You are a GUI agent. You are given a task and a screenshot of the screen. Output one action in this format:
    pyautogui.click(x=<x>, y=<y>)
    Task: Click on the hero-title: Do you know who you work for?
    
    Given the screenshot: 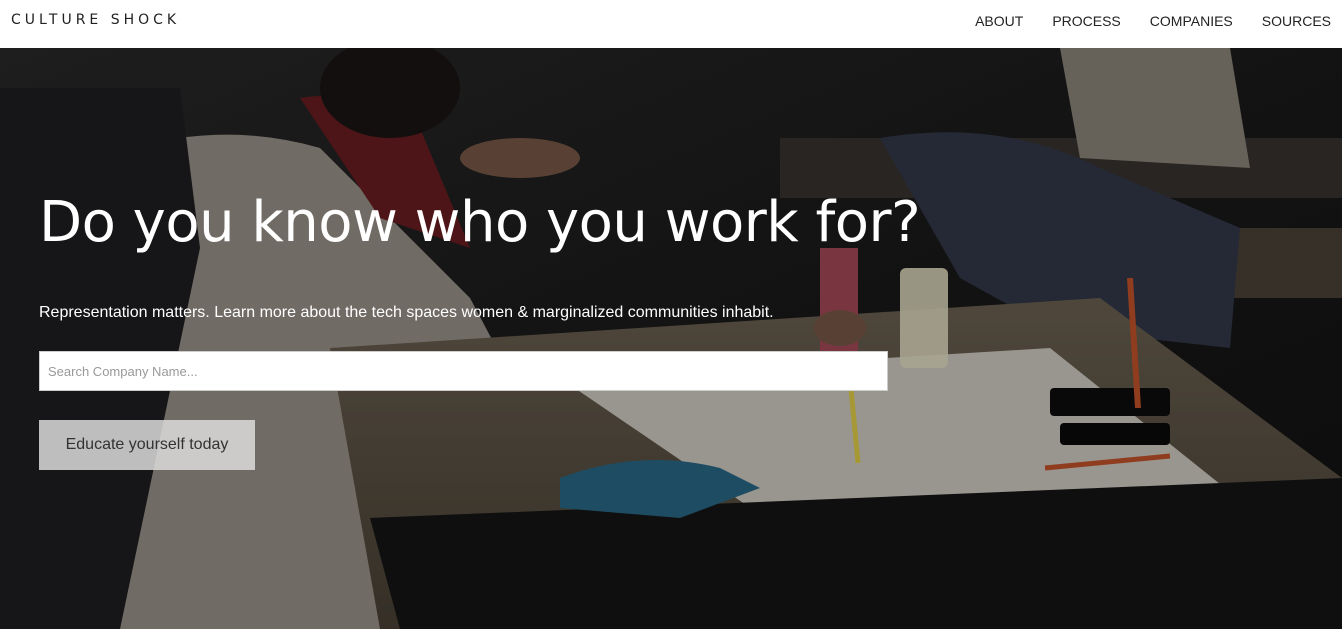 What is the action you would take?
    pyautogui.click(x=480, y=222)
    